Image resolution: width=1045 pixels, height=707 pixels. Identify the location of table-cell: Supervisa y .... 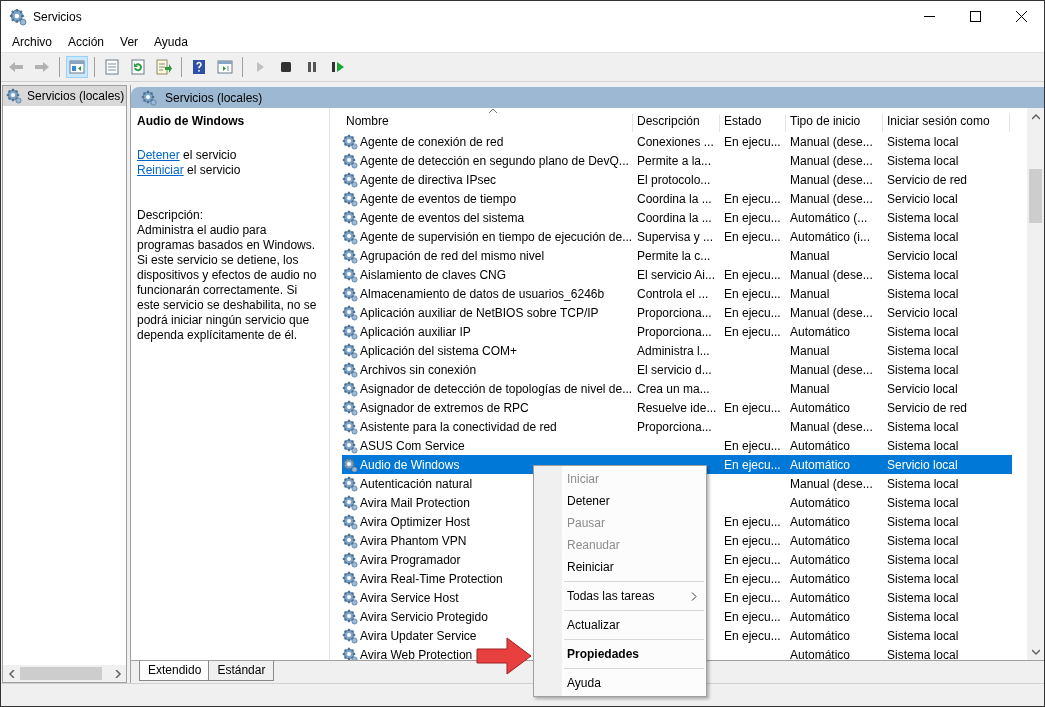
(675, 236).